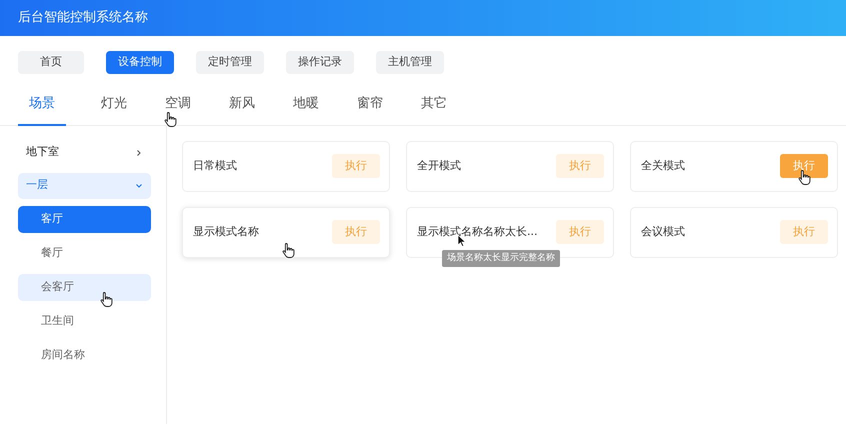  What do you see at coordinates (178, 108) in the screenshot?
I see `tab: 空调` at bounding box center [178, 108].